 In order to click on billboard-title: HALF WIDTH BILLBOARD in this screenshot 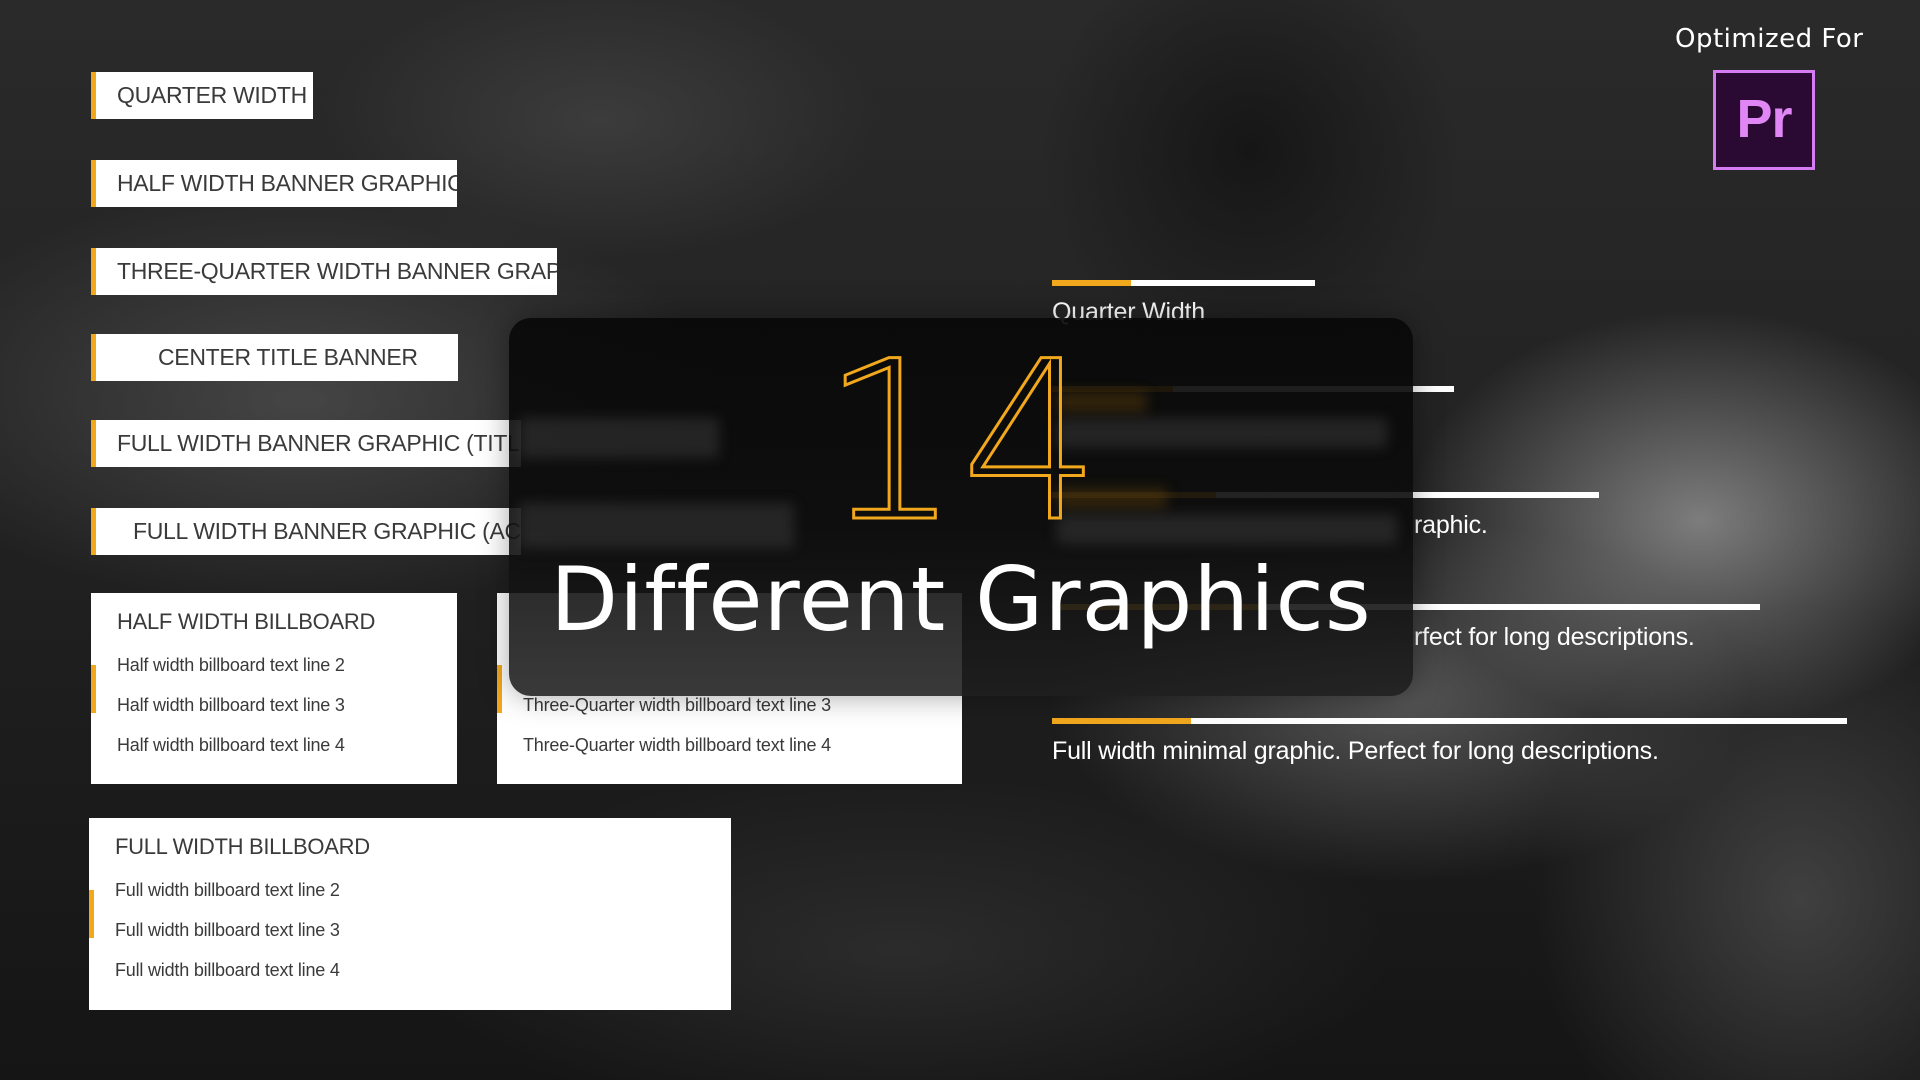, I will do `click(246, 621)`.